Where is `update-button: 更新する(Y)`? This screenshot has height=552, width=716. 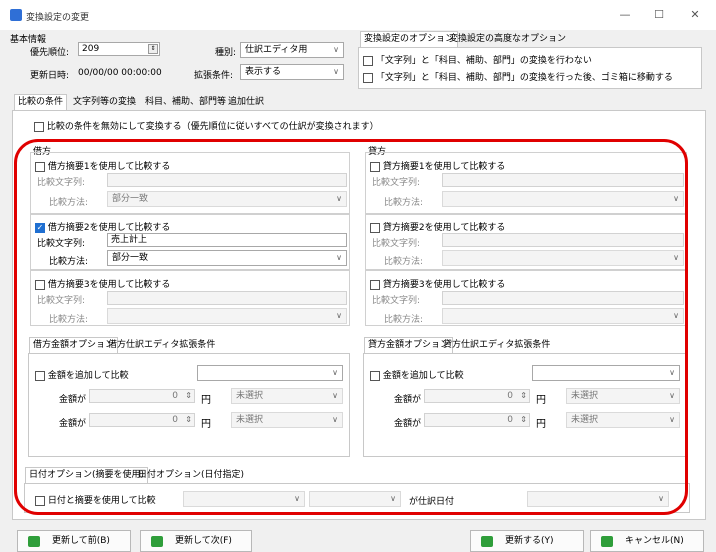 update-button: 更新する(Y) is located at coordinates (527, 541).